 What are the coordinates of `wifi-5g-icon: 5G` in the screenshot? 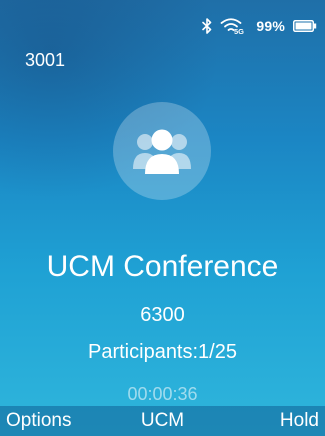 It's located at (234, 26).